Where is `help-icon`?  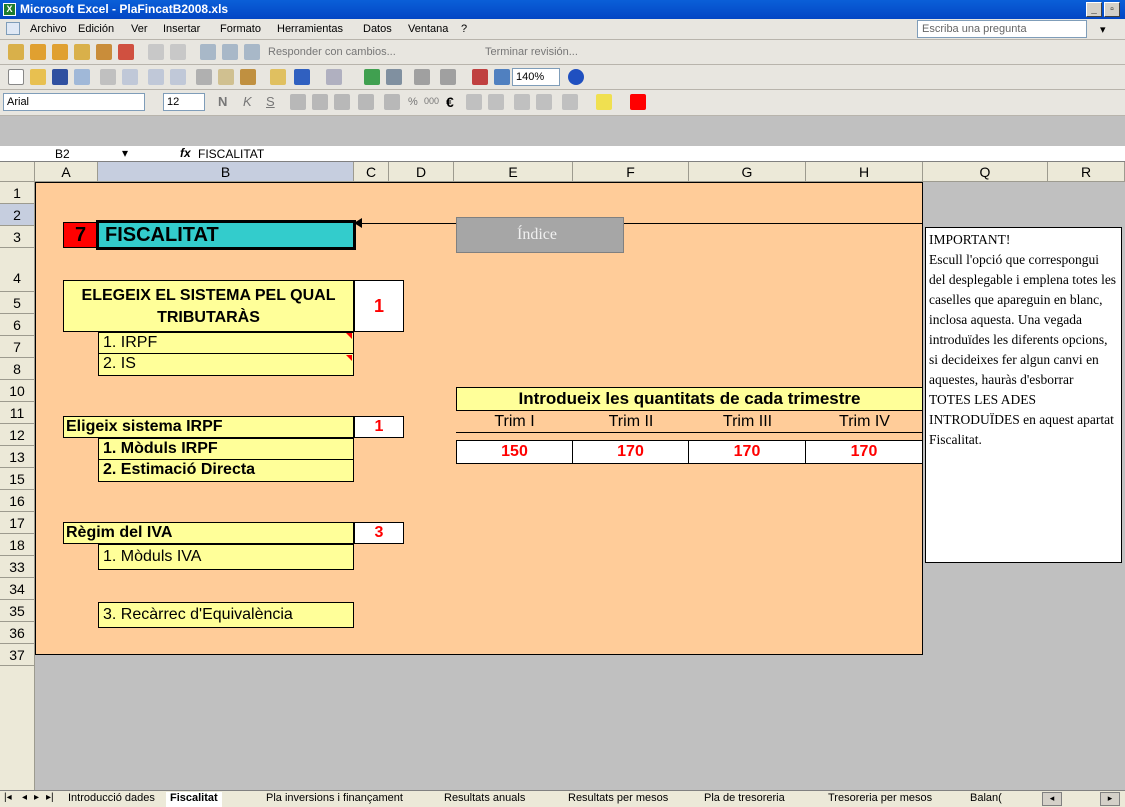
help-icon is located at coordinates (576, 77).